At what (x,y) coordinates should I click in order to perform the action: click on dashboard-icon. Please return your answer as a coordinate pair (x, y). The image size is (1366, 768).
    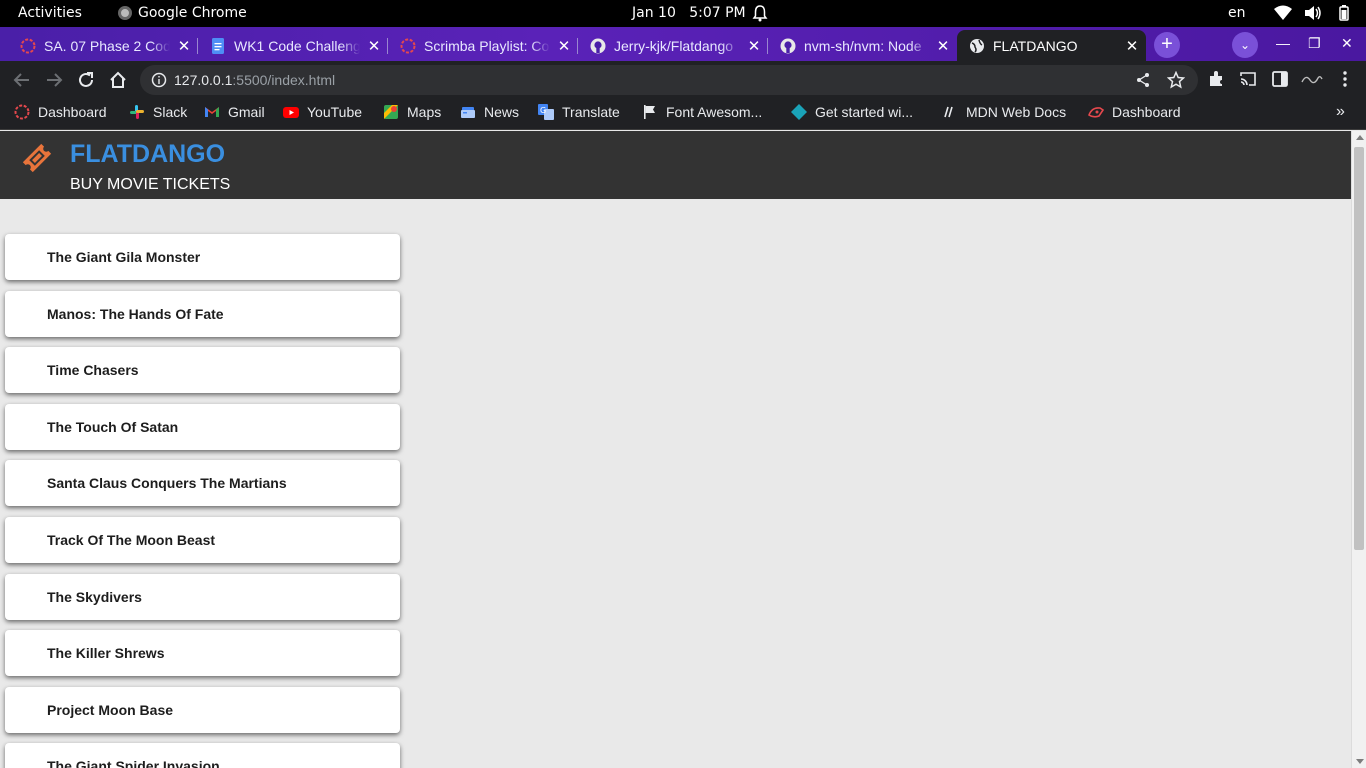
    Looking at the image, I should click on (1096, 112).